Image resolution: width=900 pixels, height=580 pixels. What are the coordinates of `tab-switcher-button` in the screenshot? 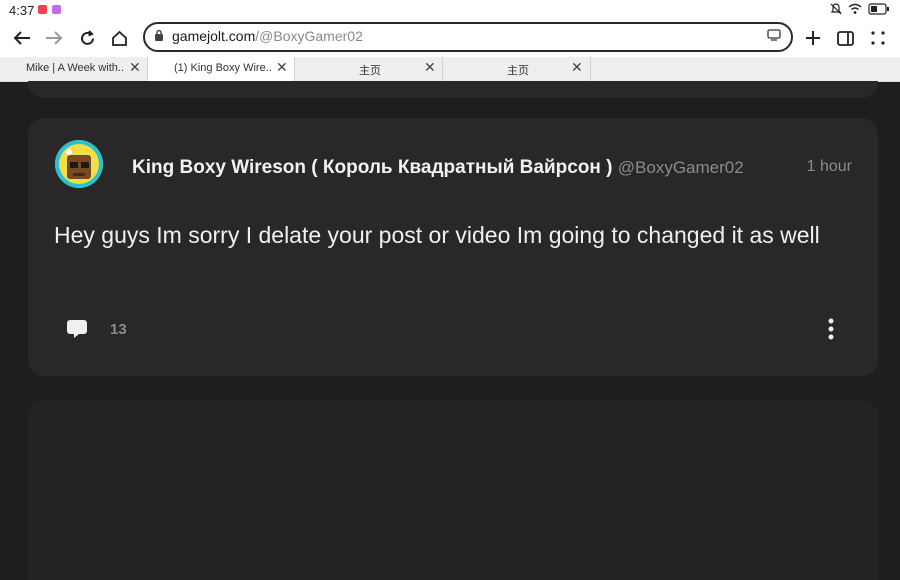 It's located at (845, 38).